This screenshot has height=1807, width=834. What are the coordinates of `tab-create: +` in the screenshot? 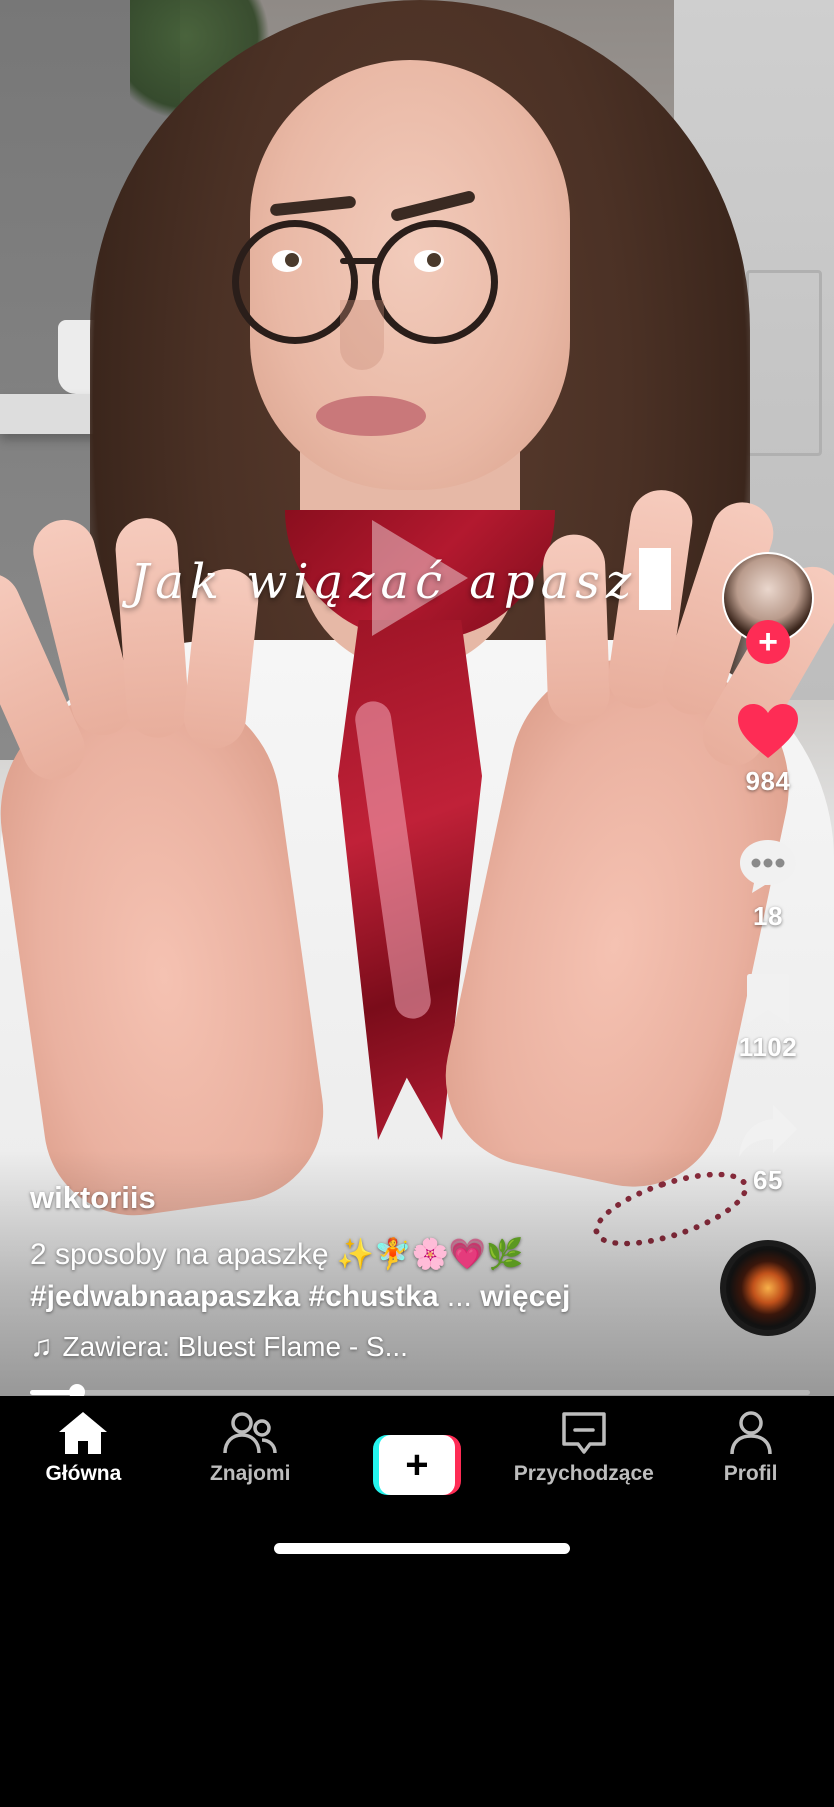 It's located at (417, 1456).